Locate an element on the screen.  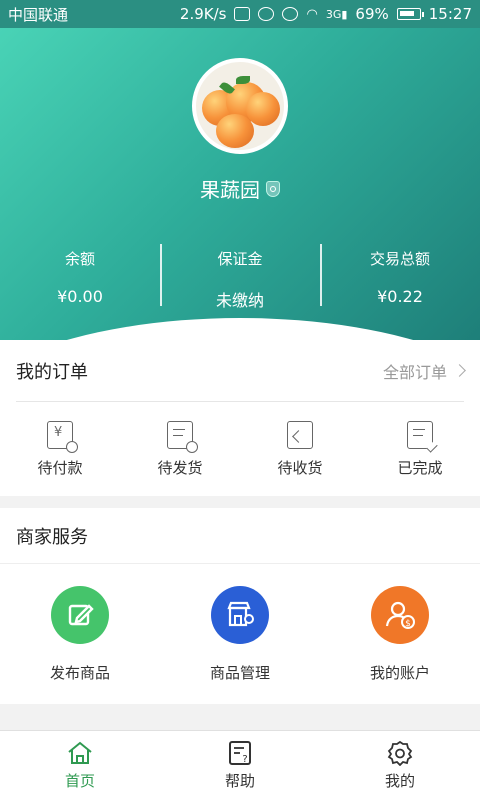
clock-time: 15:27 is located at coordinates (450, 14).